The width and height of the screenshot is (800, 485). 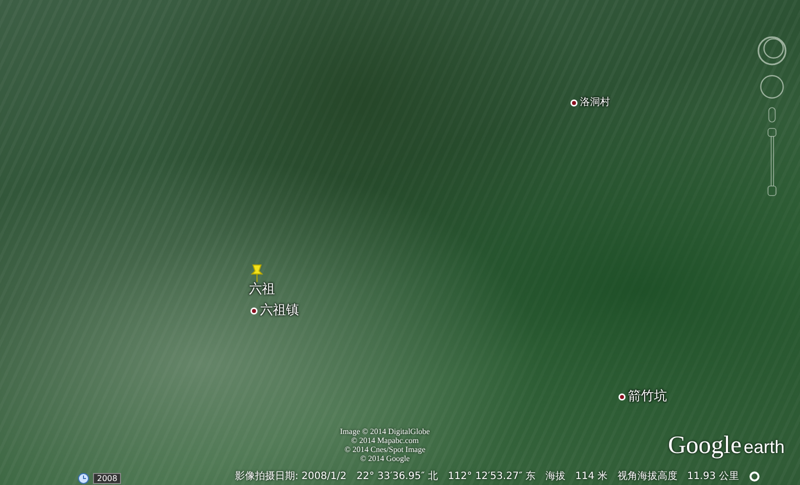 What do you see at coordinates (726, 446) in the screenshot?
I see `product-logo: Googleearth` at bounding box center [726, 446].